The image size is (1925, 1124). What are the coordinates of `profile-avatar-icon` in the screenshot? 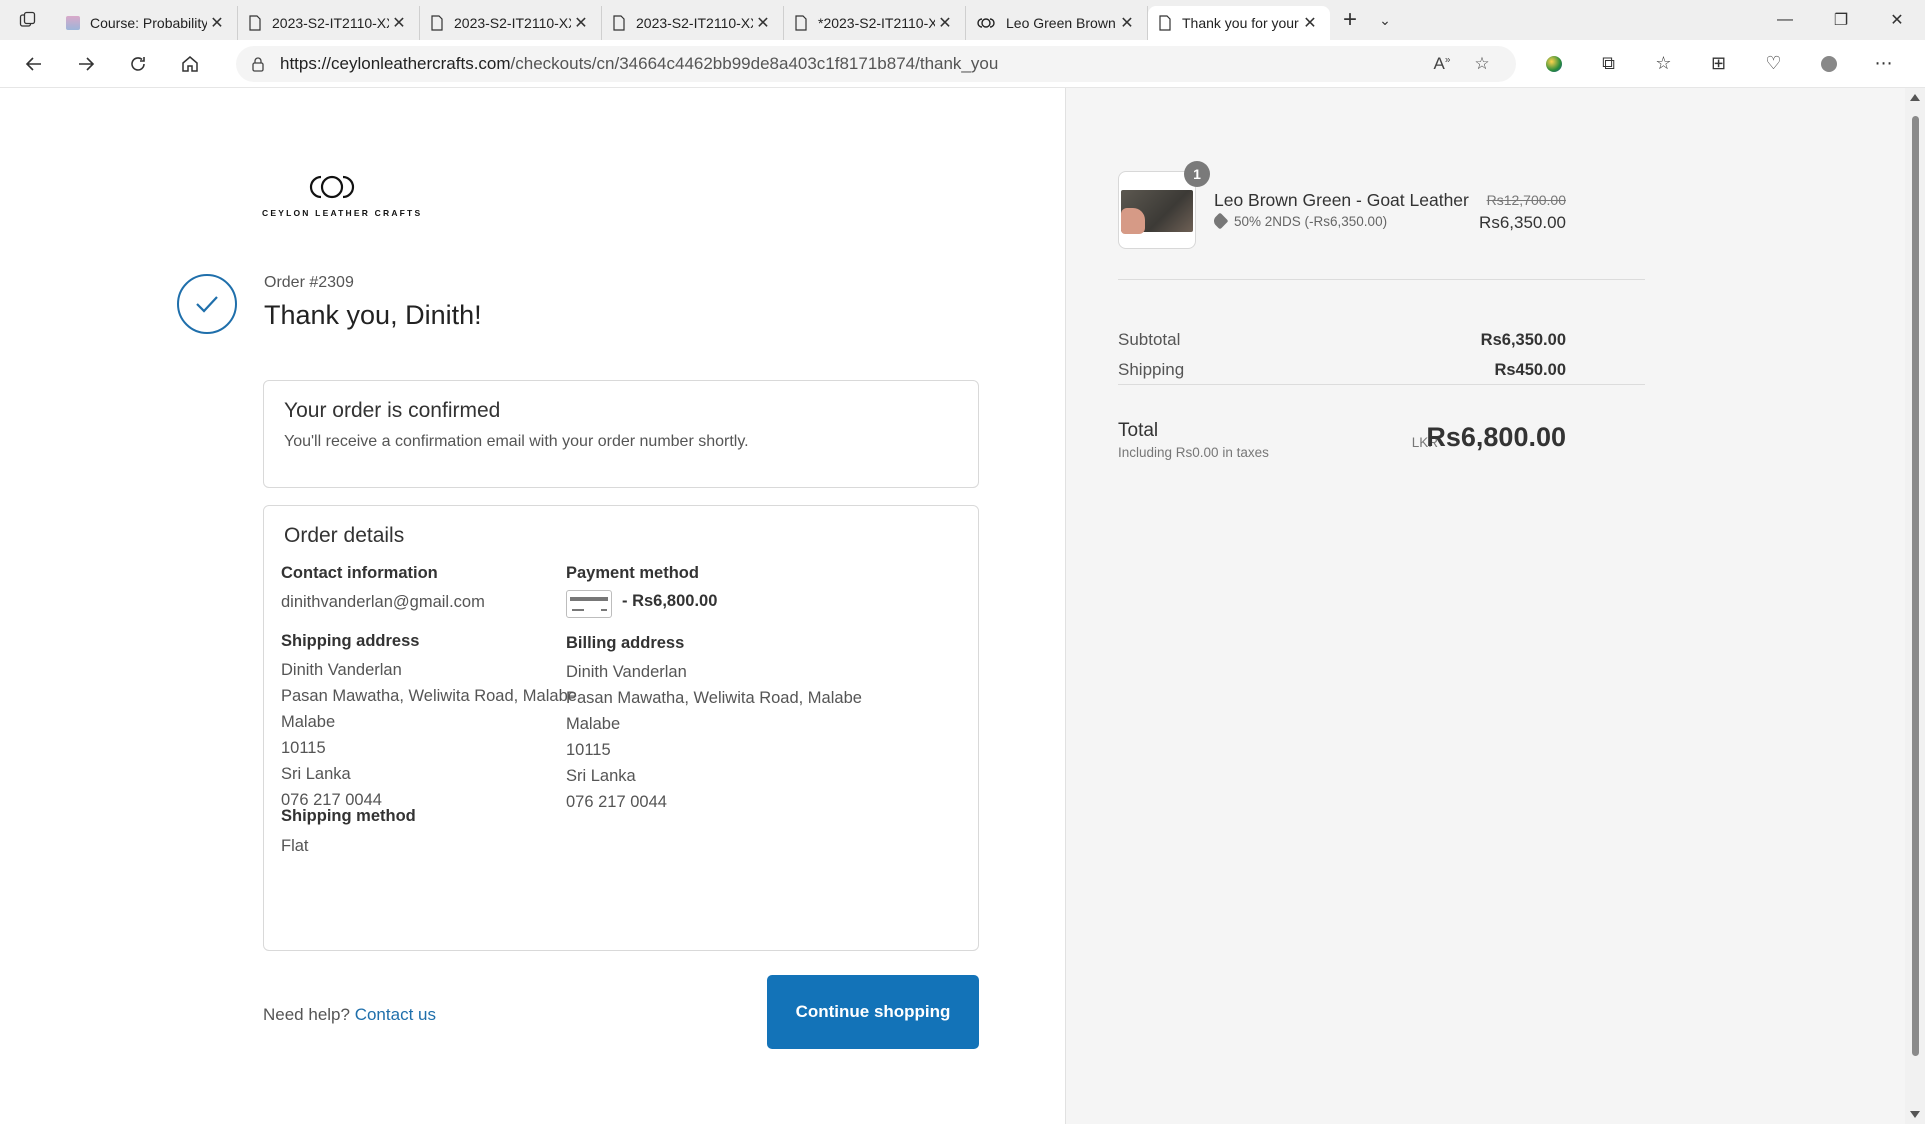 It's located at (1828, 64).